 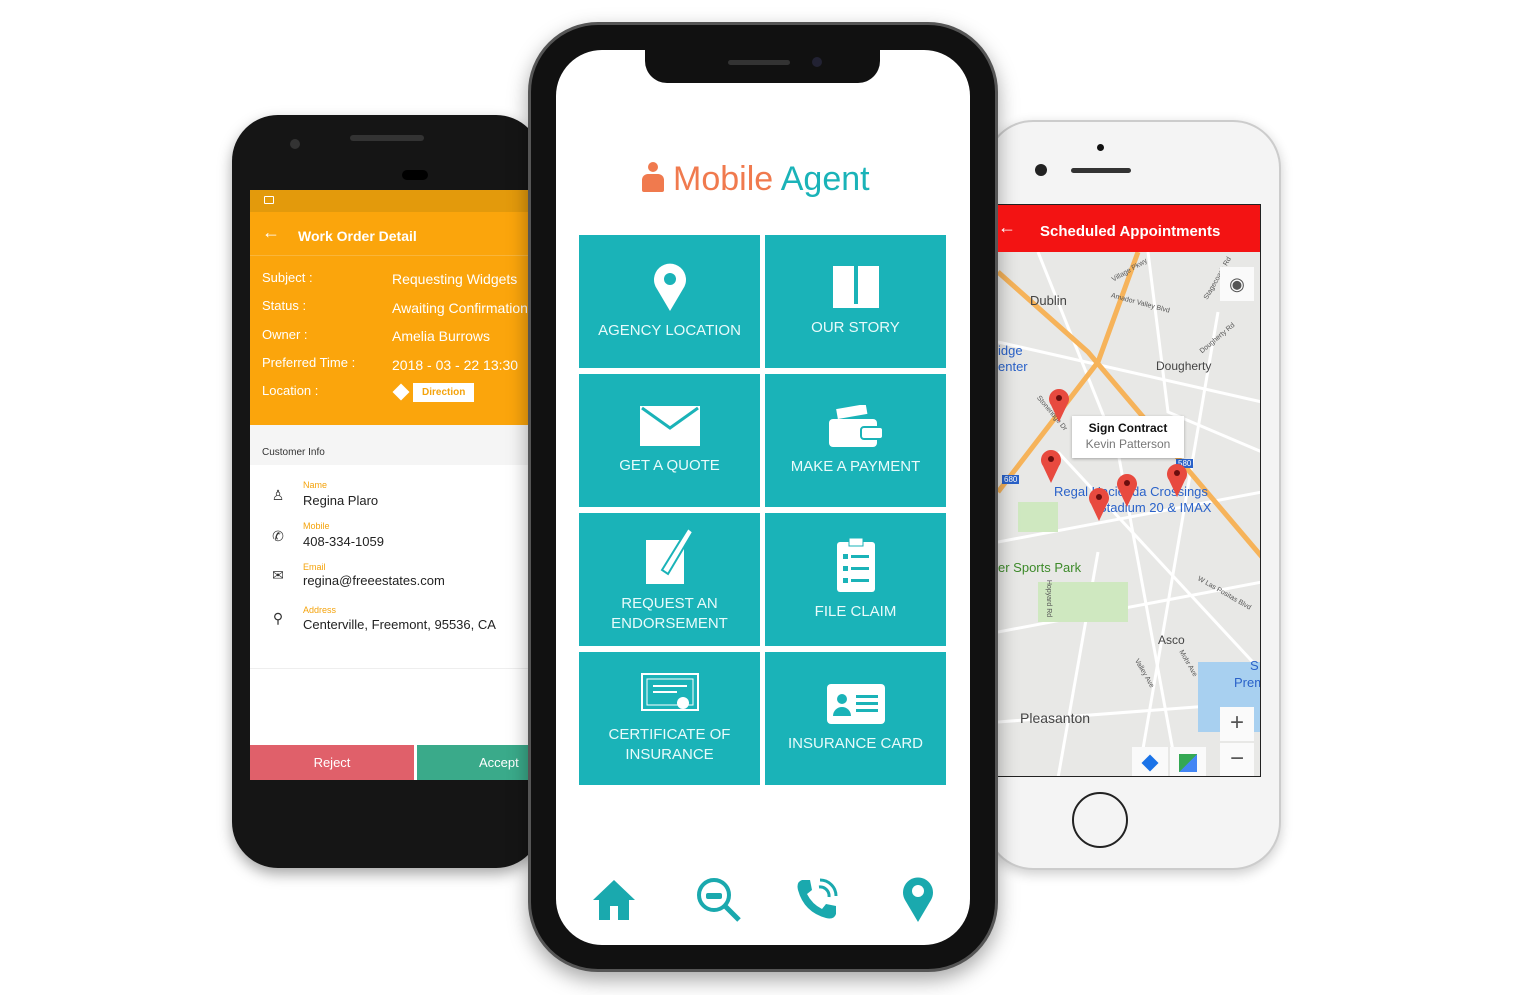 What do you see at coordinates (278, 575) in the screenshot?
I see `mail-icon: ✉` at bounding box center [278, 575].